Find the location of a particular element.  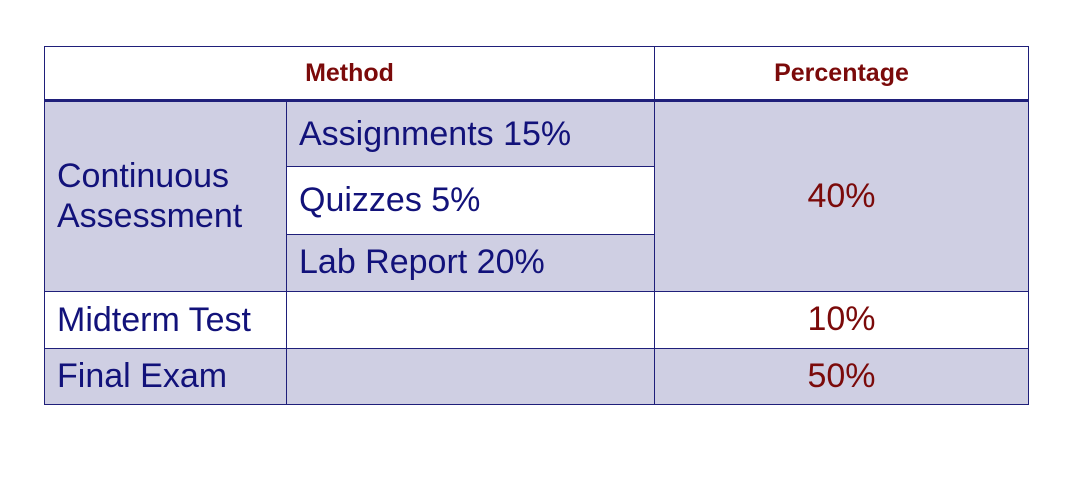

header-row: Method Percentage is located at coordinates (536, 74).